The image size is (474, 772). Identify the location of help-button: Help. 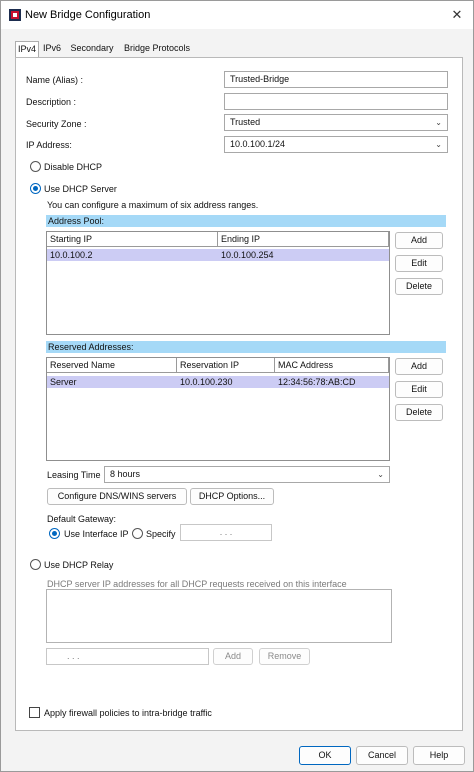
(439, 755).